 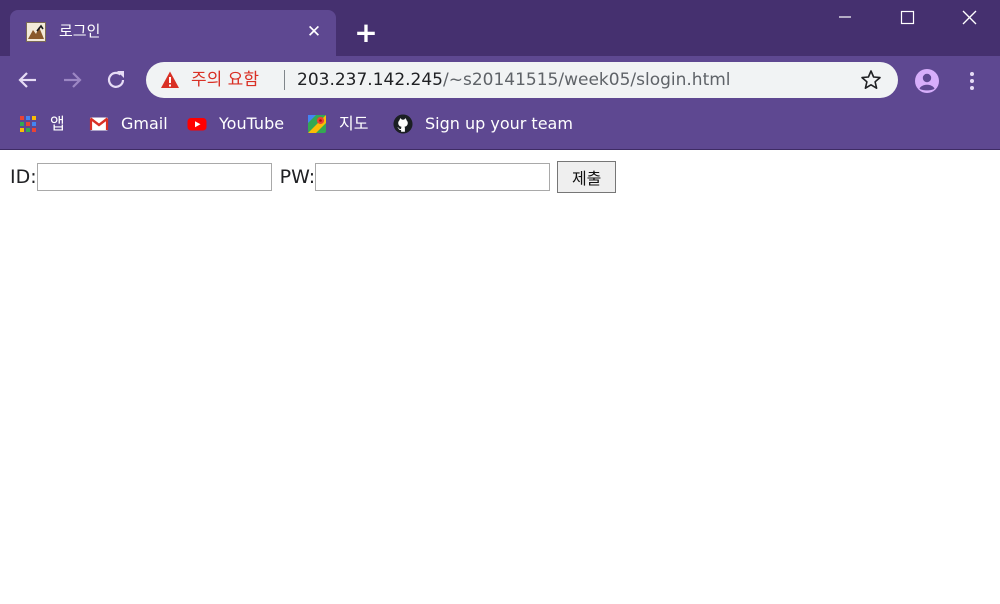 What do you see at coordinates (366, 33) in the screenshot?
I see `new-tab-button: +` at bounding box center [366, 33].